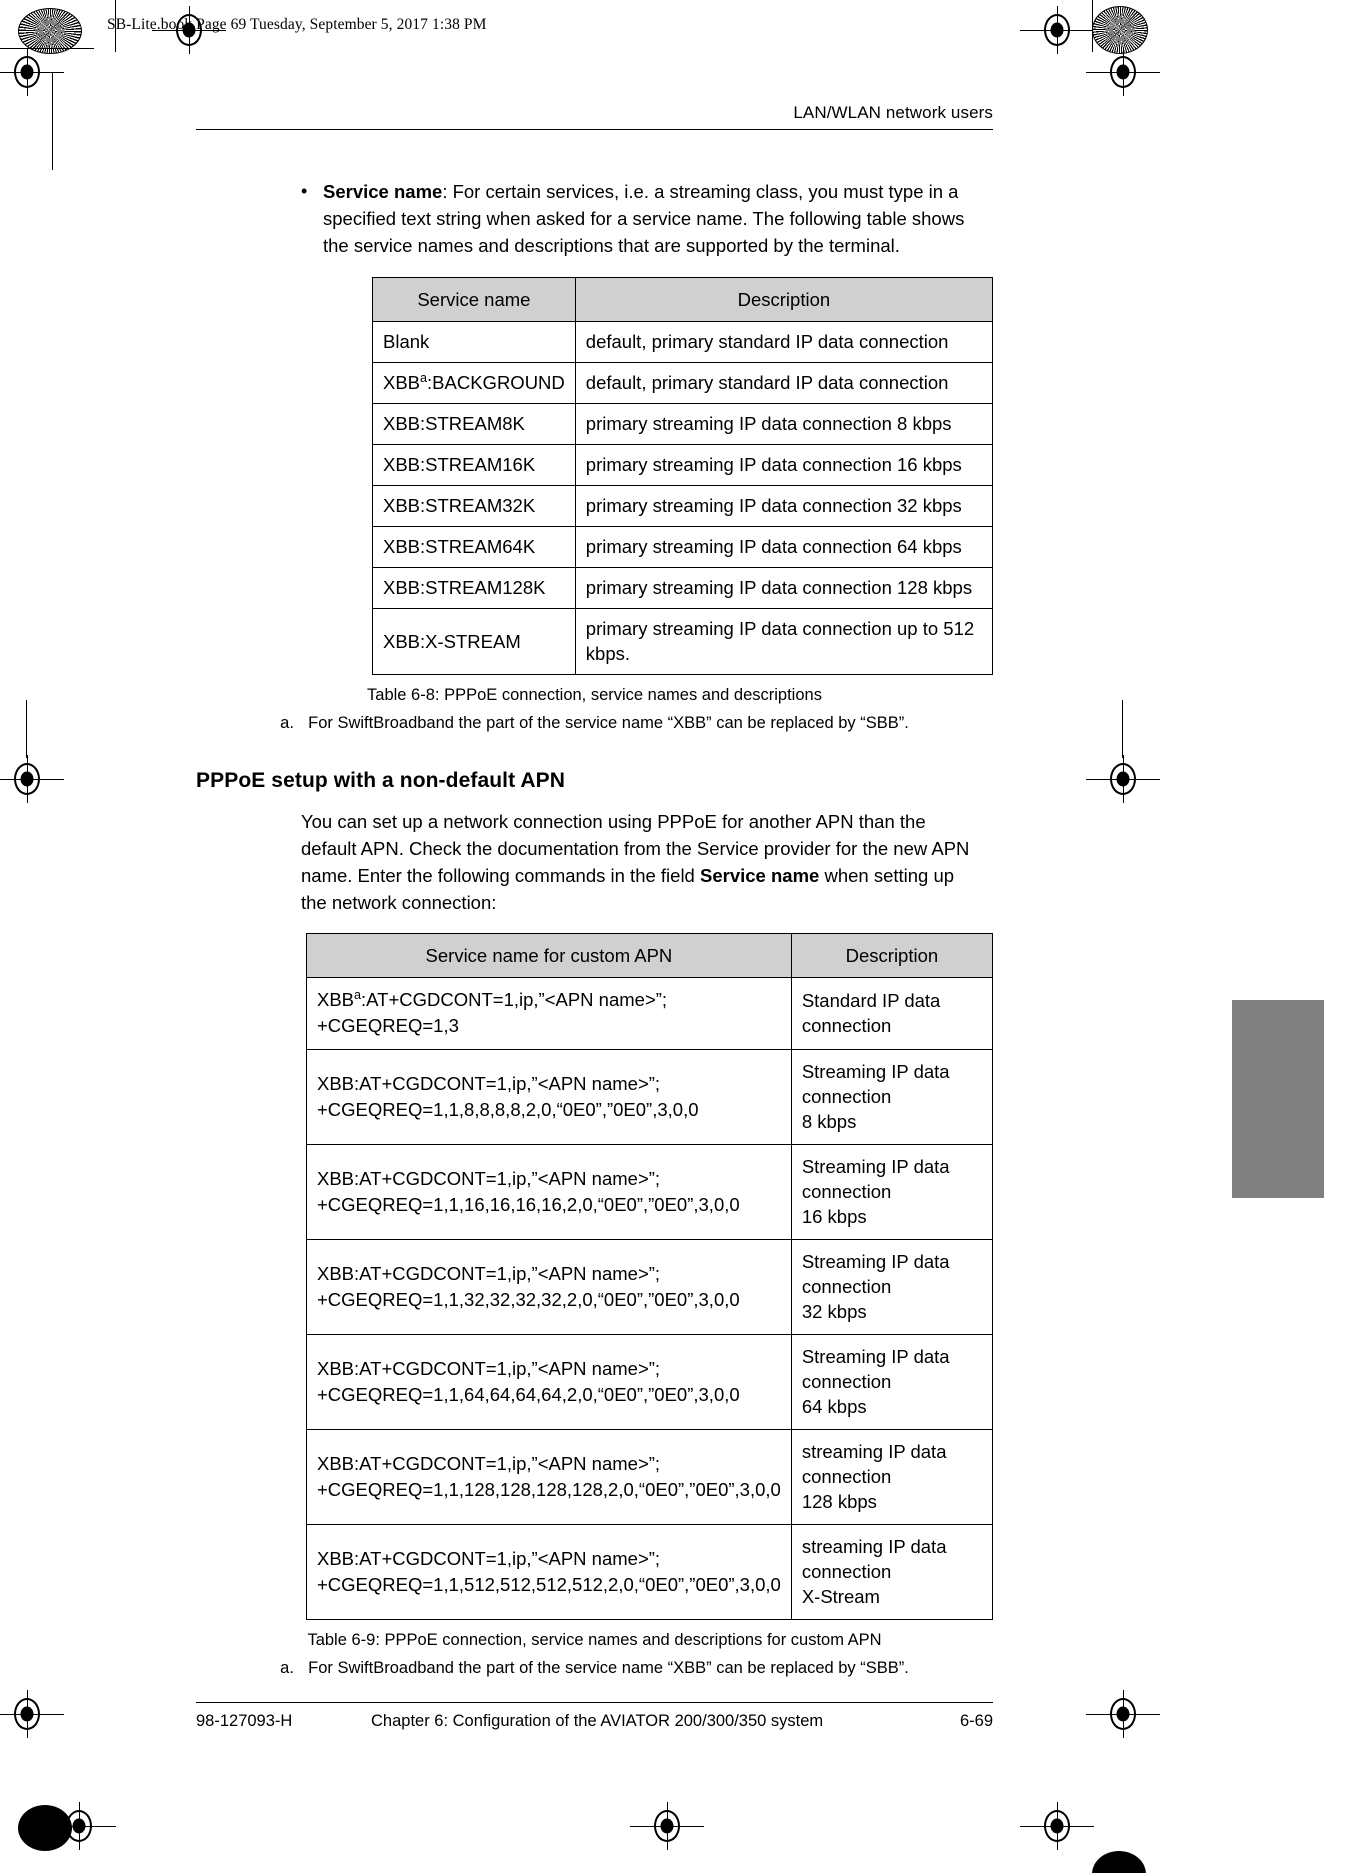 This screenshot has width=1358, height=1873. Describe the element at coordinates (834, 1311) in the screenshot. I see `description-line-2: 32 kbps` at that location.